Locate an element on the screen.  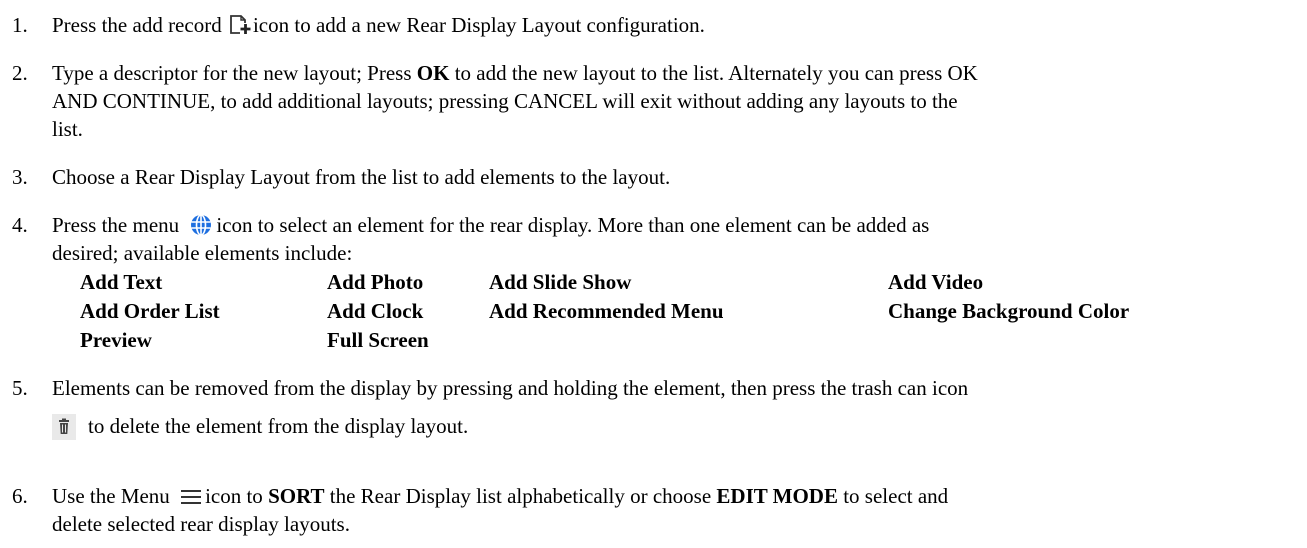
element-preview: Preview is located at coordinates (116, 340).